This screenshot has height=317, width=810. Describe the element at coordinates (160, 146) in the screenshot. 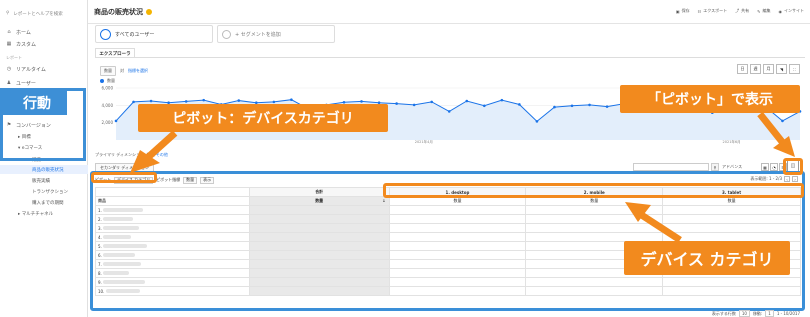

I see `arrow-to-pivot-select` at that location.